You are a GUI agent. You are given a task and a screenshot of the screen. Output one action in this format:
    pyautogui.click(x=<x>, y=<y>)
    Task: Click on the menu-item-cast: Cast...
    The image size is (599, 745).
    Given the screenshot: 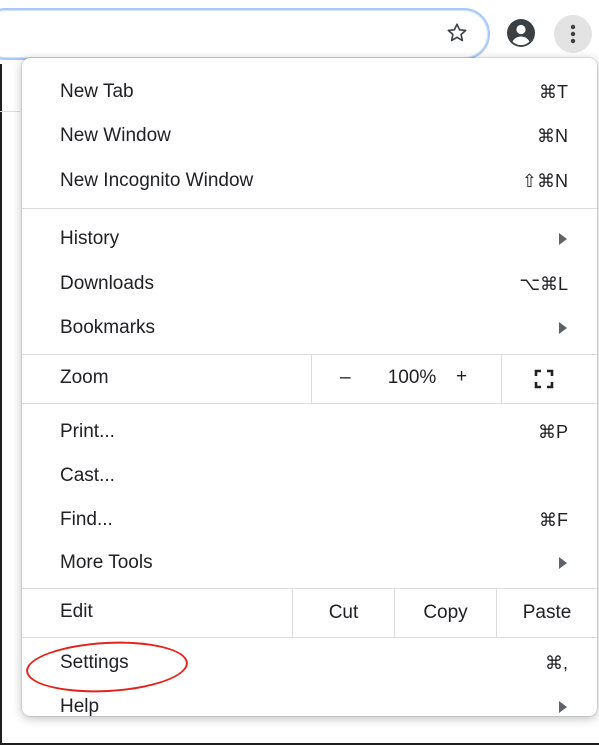 What is the action you would take?
    pyautogui.click(x=309, y=476)
    